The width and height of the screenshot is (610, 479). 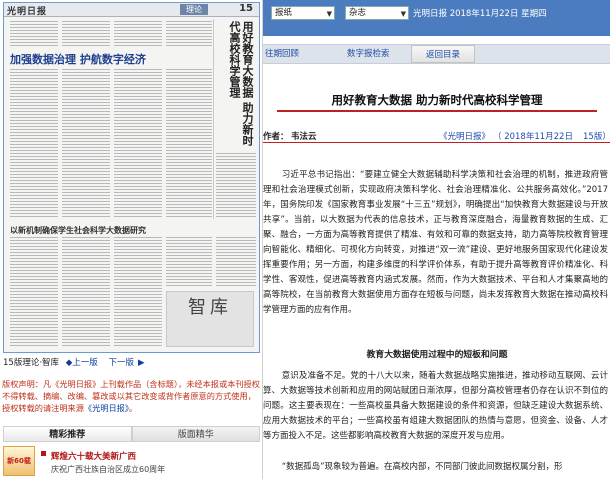 What do you see at coordinates (436, 142) in the screenshot?
I see `byline-divider` at bounding box center [436, 142].